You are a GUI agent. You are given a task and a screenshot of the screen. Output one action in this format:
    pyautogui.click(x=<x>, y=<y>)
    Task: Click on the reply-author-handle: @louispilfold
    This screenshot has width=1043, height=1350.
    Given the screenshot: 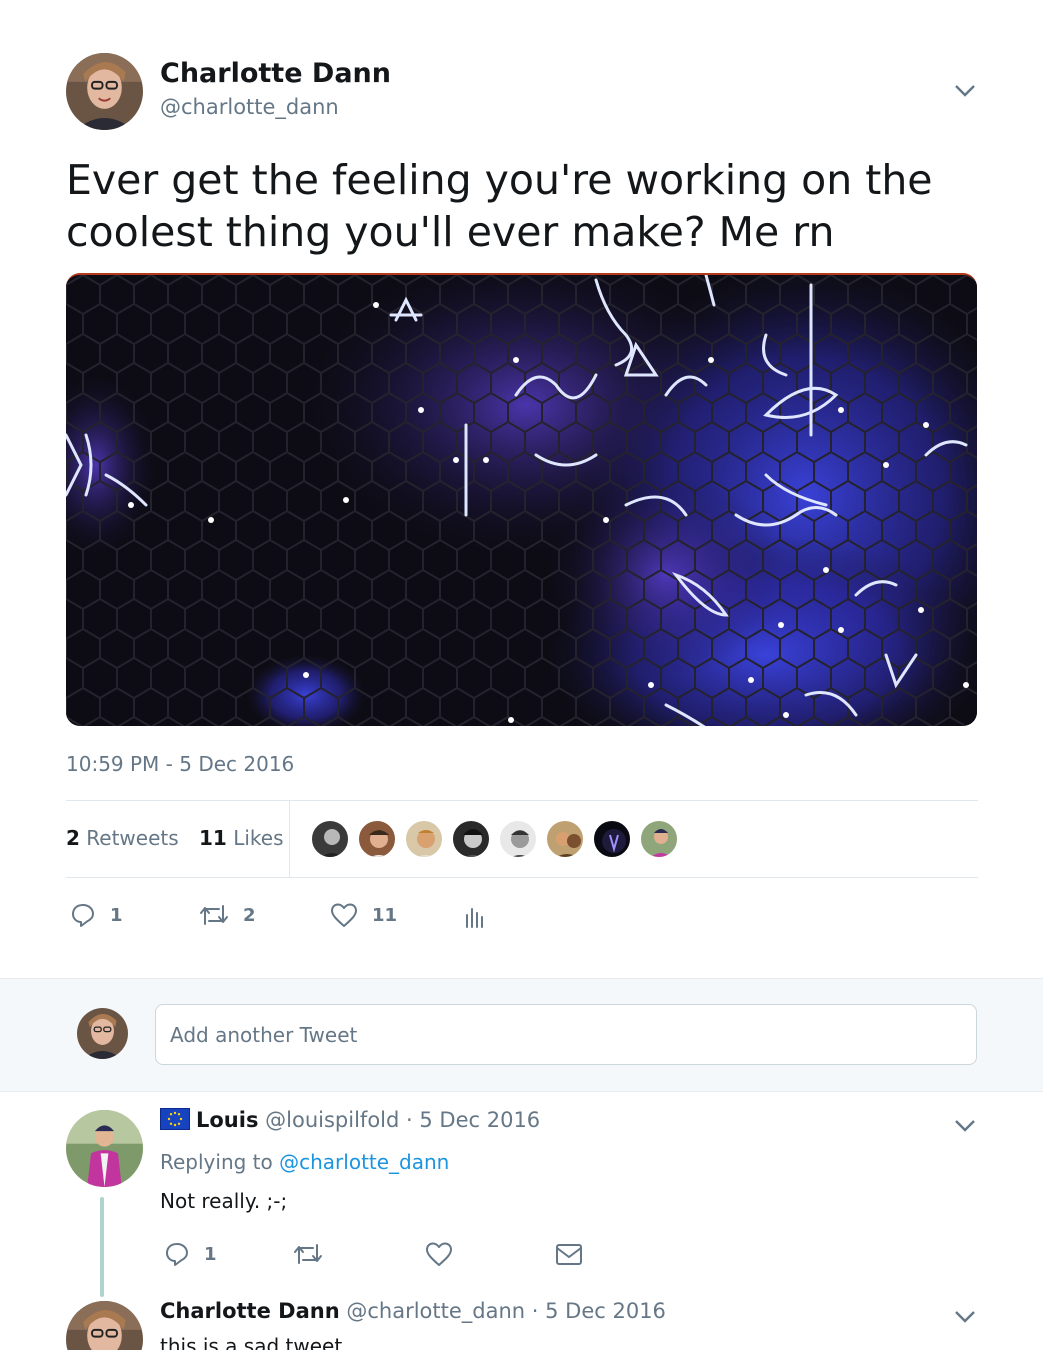 What is the action you would take?
    pyautogui.click(x=332, y=1120)
    